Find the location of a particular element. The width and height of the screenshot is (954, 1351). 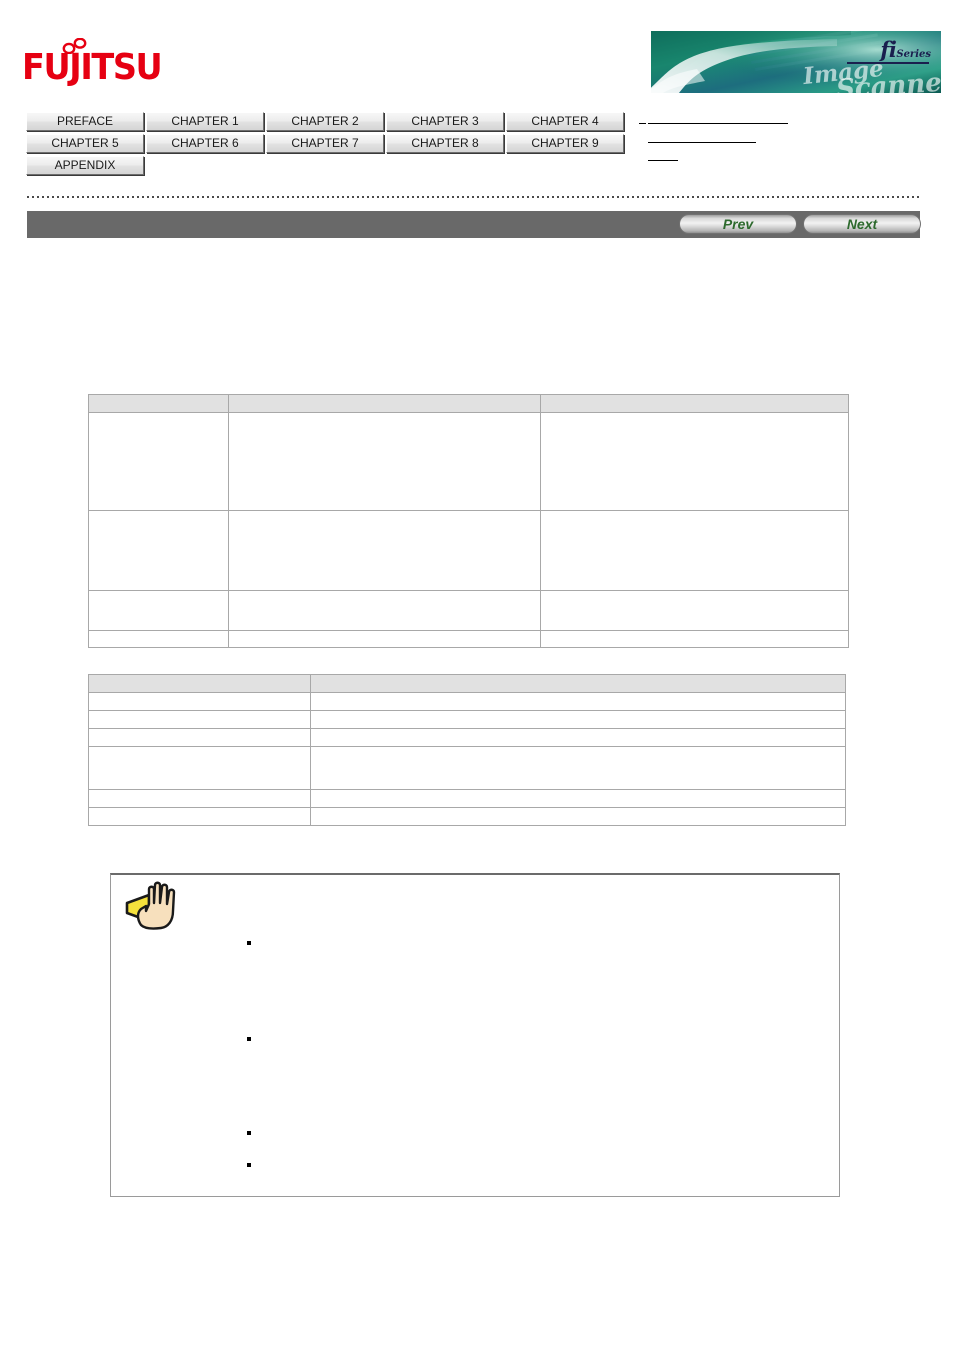

chapter-nav-row-3: APPENDIX is located at coordinates (356, 165).